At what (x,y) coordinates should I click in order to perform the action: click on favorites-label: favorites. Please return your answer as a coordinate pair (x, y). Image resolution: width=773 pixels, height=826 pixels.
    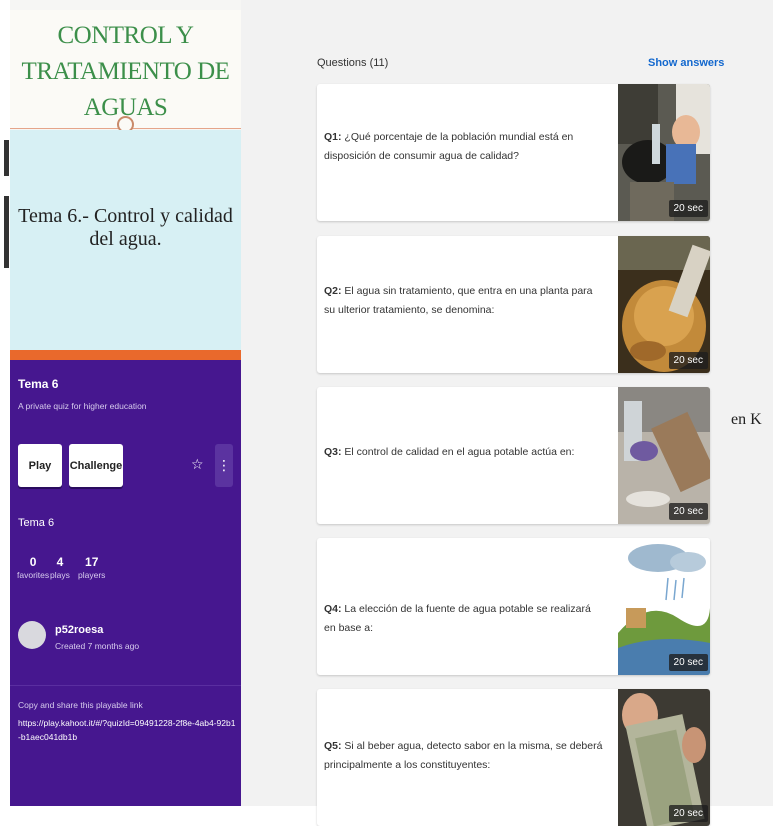
    Looking at the image, I should click on (33, 575).